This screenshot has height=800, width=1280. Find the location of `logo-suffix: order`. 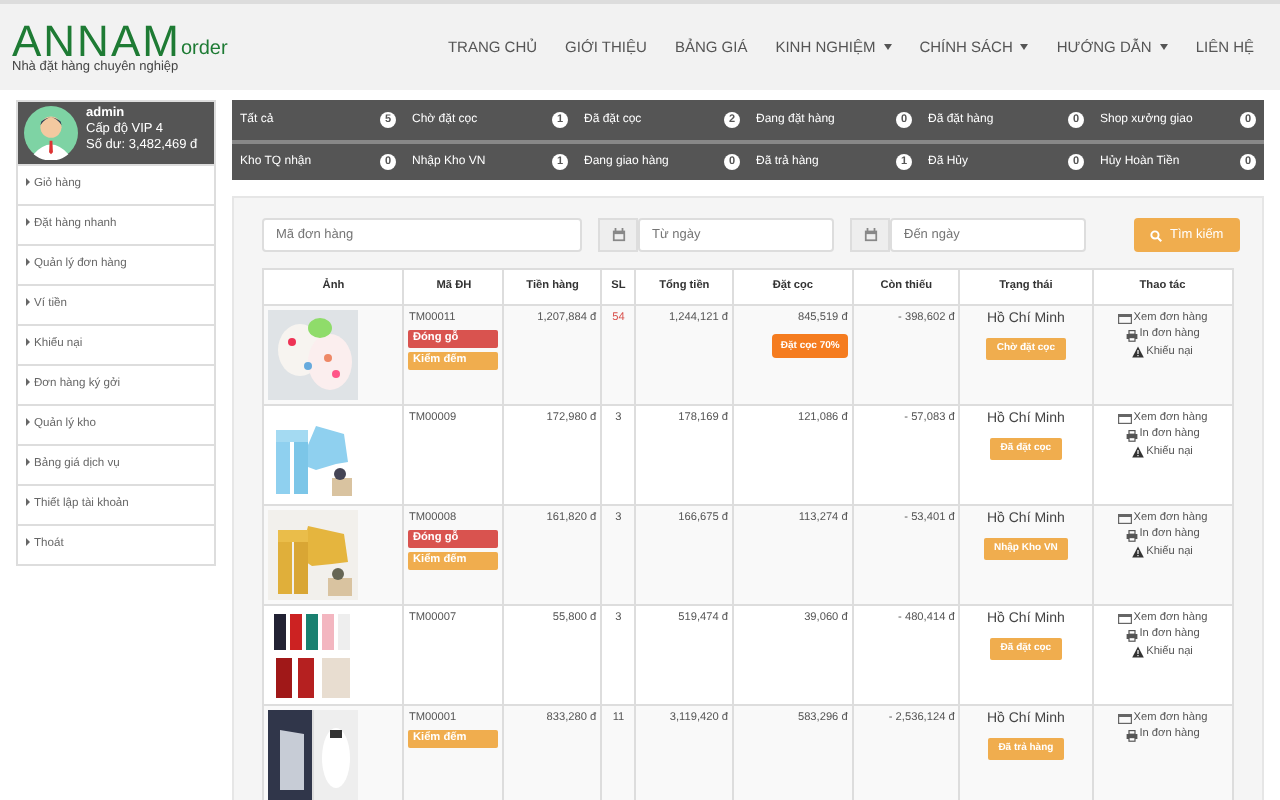

logo-suffix: order is located at coordinates (204, 49).